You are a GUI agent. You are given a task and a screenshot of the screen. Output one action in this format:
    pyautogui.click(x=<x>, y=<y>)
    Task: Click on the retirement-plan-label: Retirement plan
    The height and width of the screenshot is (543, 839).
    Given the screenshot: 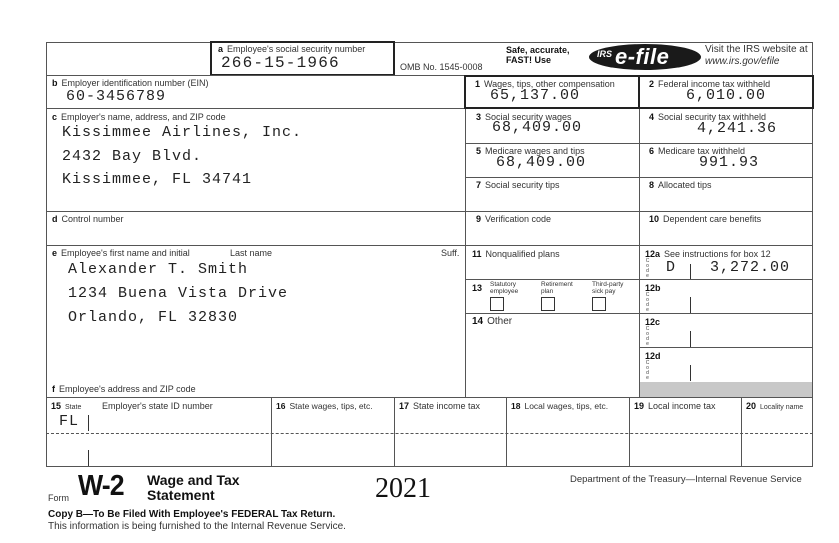 What is the action you would take?
    pyautogui.click(x=557, y=288)
    